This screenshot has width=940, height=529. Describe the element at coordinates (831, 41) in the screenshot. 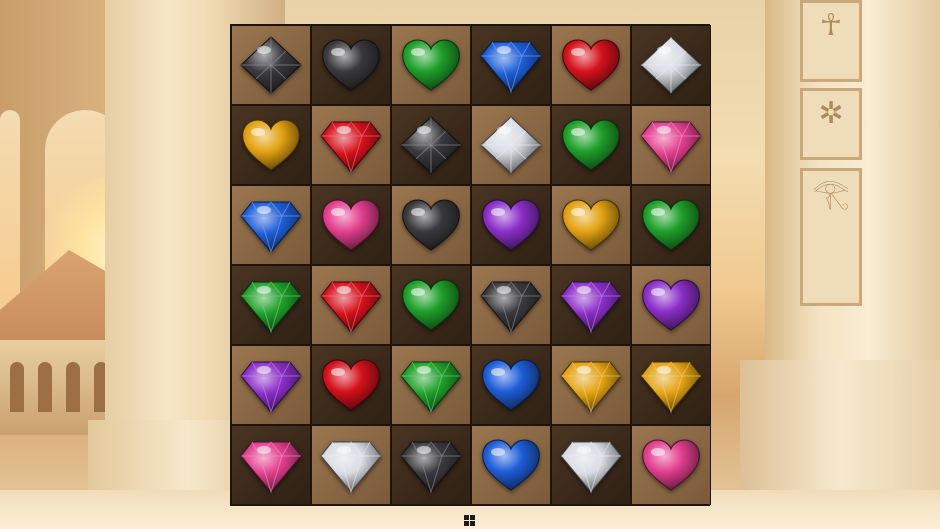

I see `hieroglyph-panel: ☥` at that location.